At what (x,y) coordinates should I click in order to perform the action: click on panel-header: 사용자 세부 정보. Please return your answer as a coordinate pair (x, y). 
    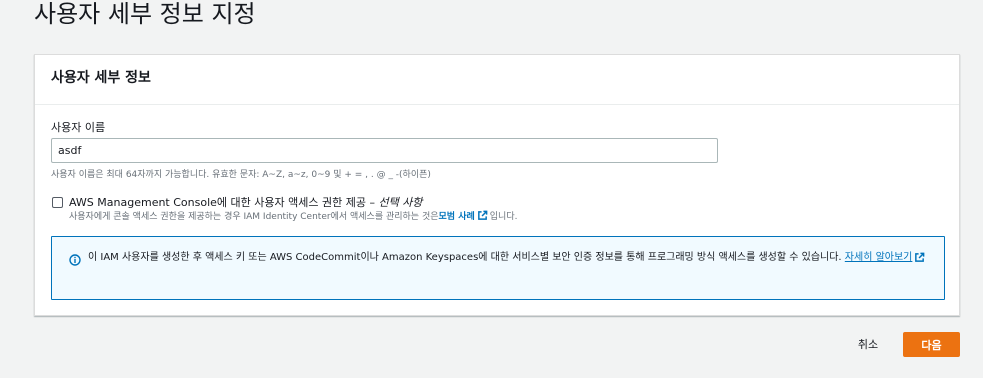
    Looking at the image, I should click on (497, 80).